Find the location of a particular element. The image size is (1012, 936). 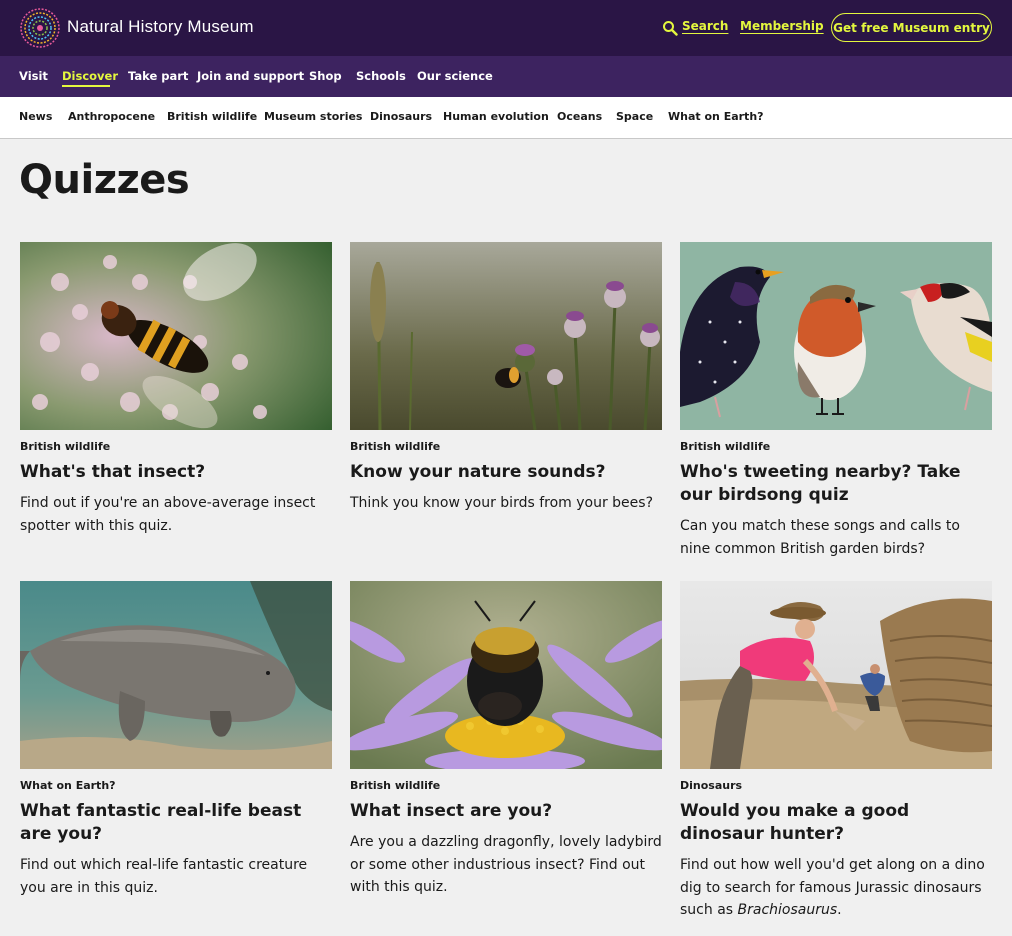

subnav-item-space: Space is located at coordinates (634, 116).